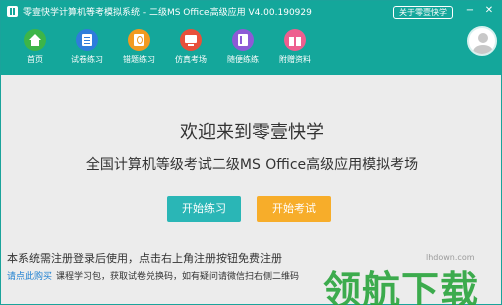 The width and height of the screenshot is (502, 305). What do you see at coordinates (470, 11) in the screenshot?
I see `minimize-icon: −` at bounding box center [470, 11].